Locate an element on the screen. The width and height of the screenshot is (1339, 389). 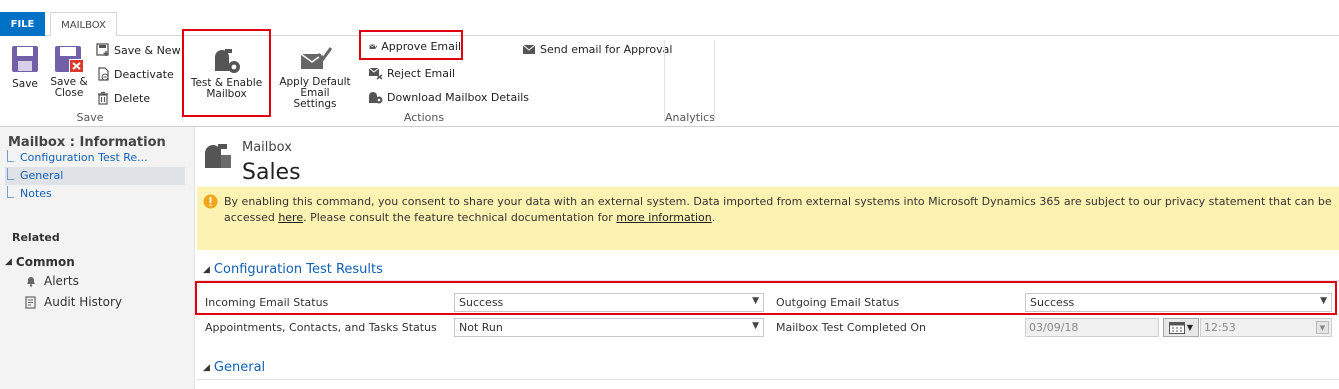
floppy-disk-icon is located at coordinates (25, 59).